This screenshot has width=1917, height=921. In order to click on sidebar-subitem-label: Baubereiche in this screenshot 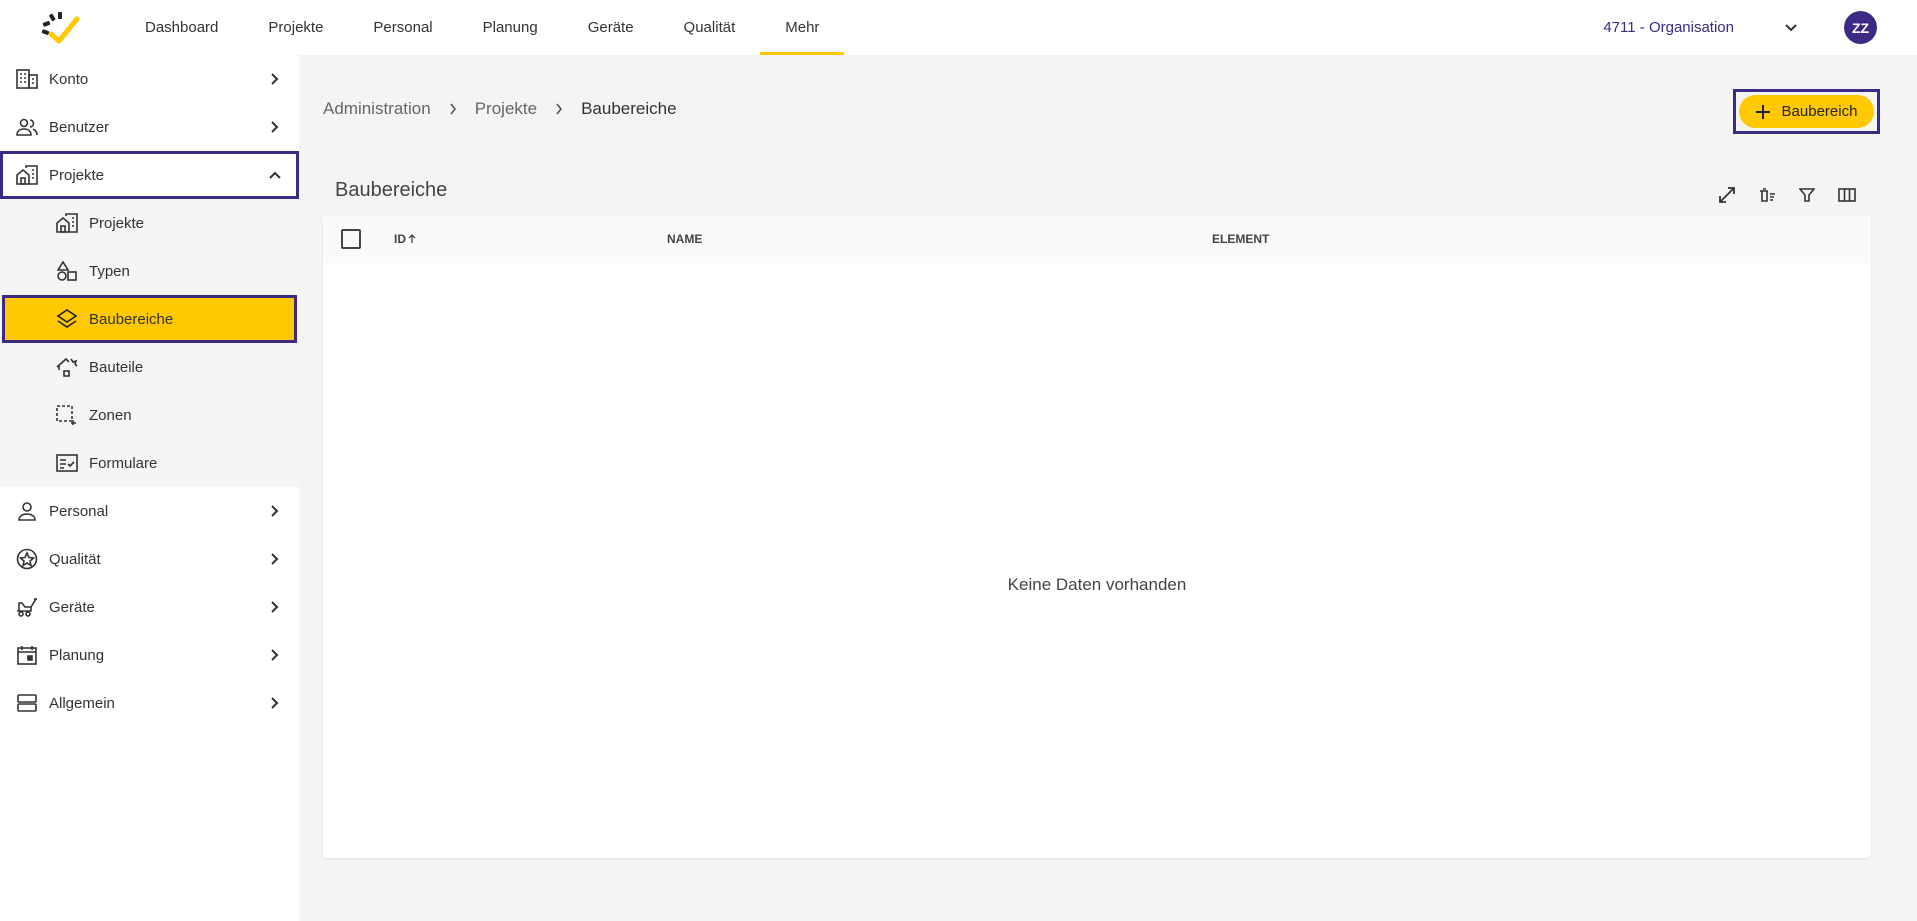, I will do `click(131, 319)`.